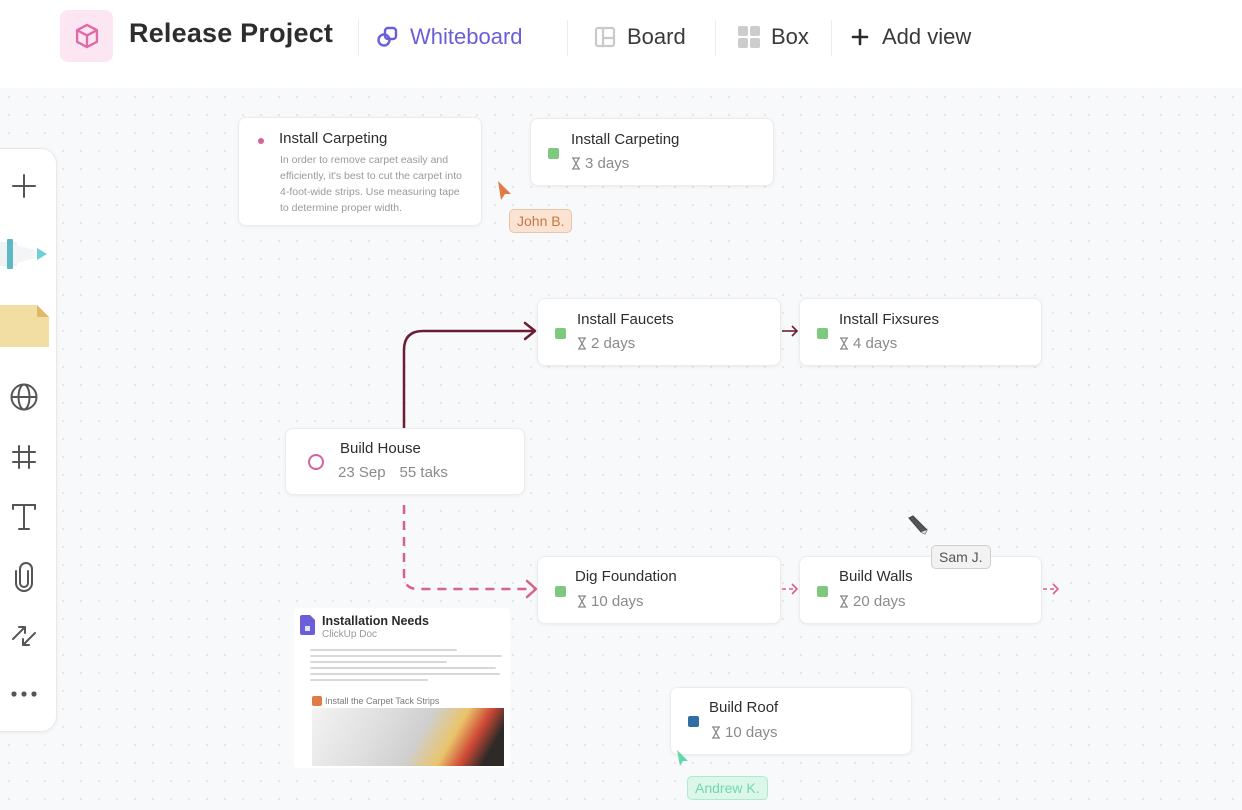 The image size is (1242, 810). Describe the element at coordinates (656, 36) in the screenshot. I see `tab-label: Board` at that location.